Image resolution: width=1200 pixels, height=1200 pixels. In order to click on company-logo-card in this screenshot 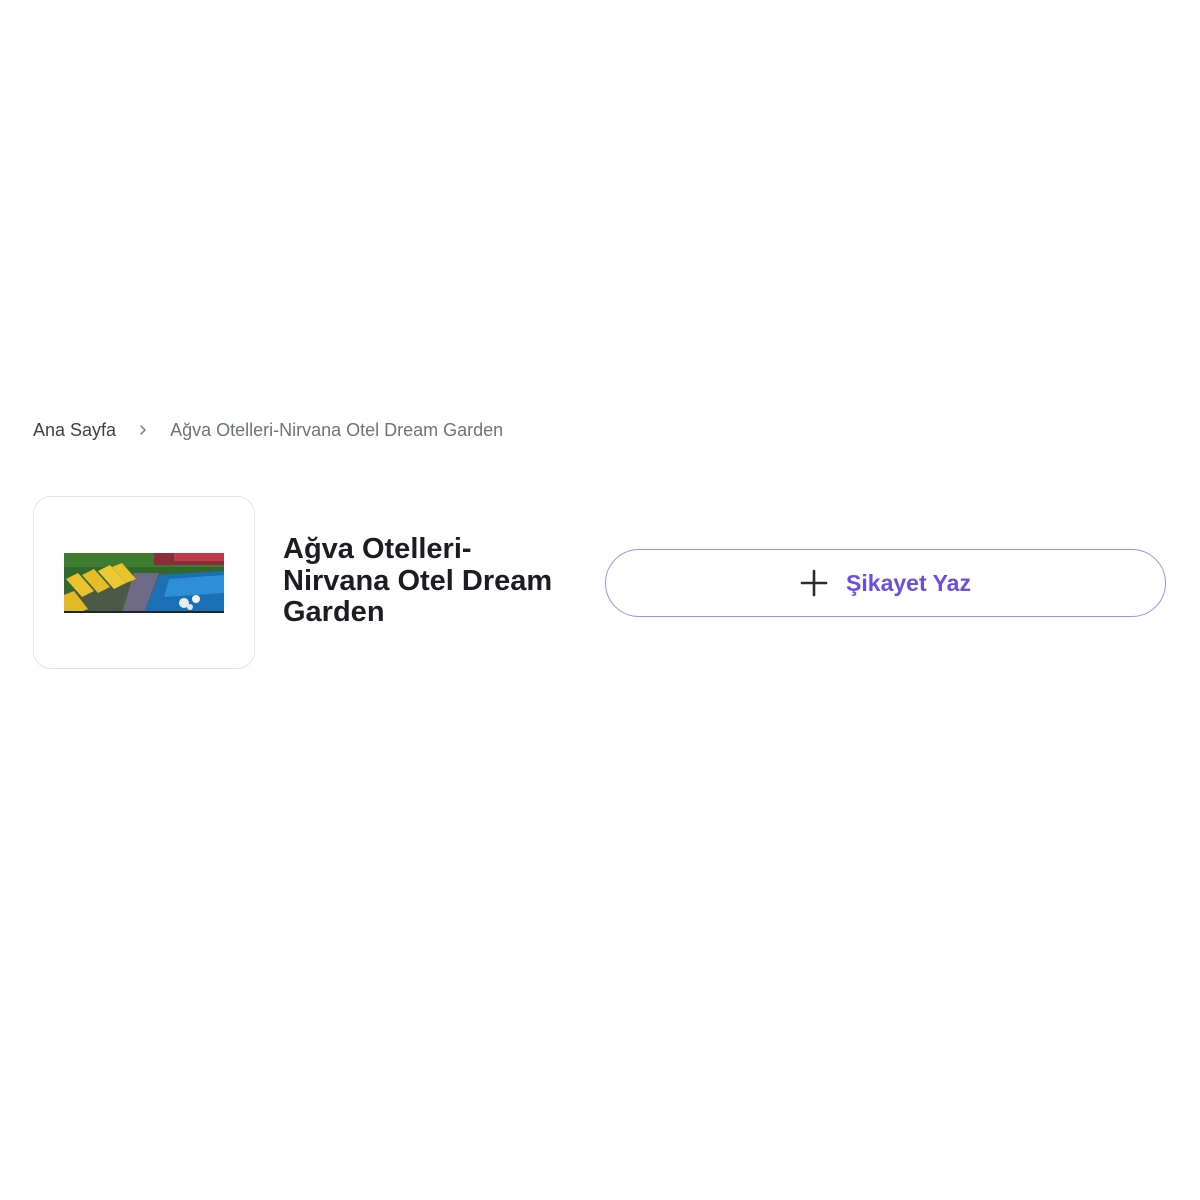, I will do `click(144, 582)`.